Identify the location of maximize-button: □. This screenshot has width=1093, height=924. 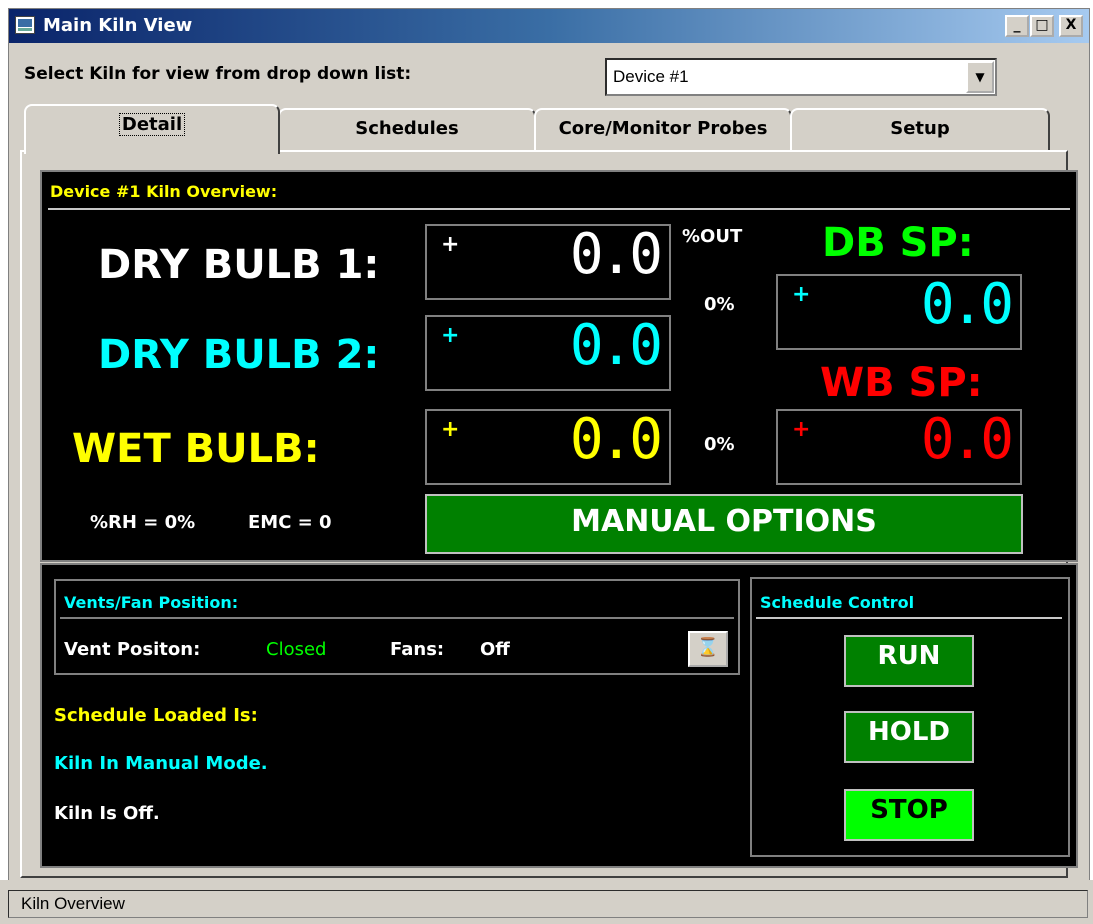
(1042, 26).